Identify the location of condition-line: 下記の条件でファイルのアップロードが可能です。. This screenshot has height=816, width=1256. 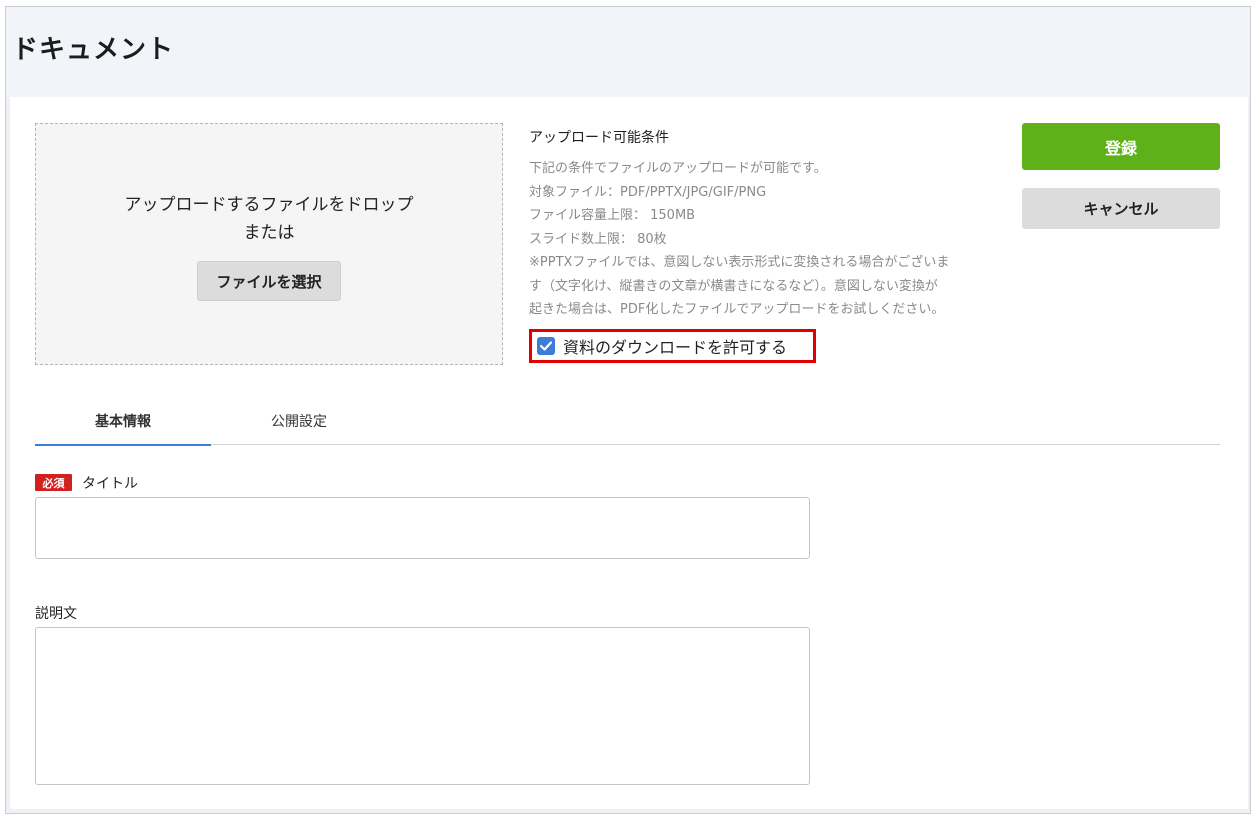
(678, 168).